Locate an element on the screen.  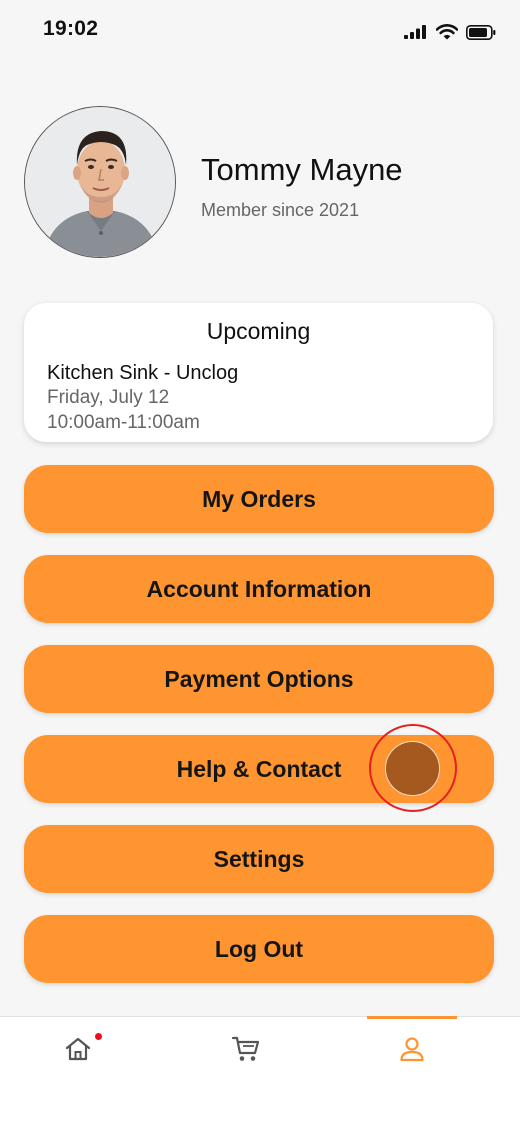
bottom-nav is located at coordinates (260, 1071).